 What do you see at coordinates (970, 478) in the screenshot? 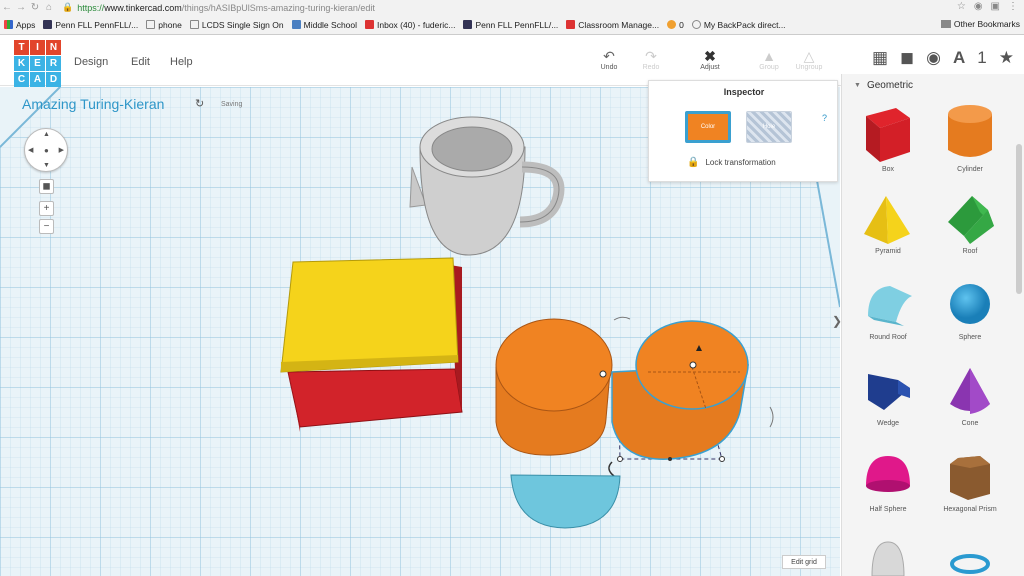
I see `hexagonal-prism-shape-icon` at bounding box center [970, 478].